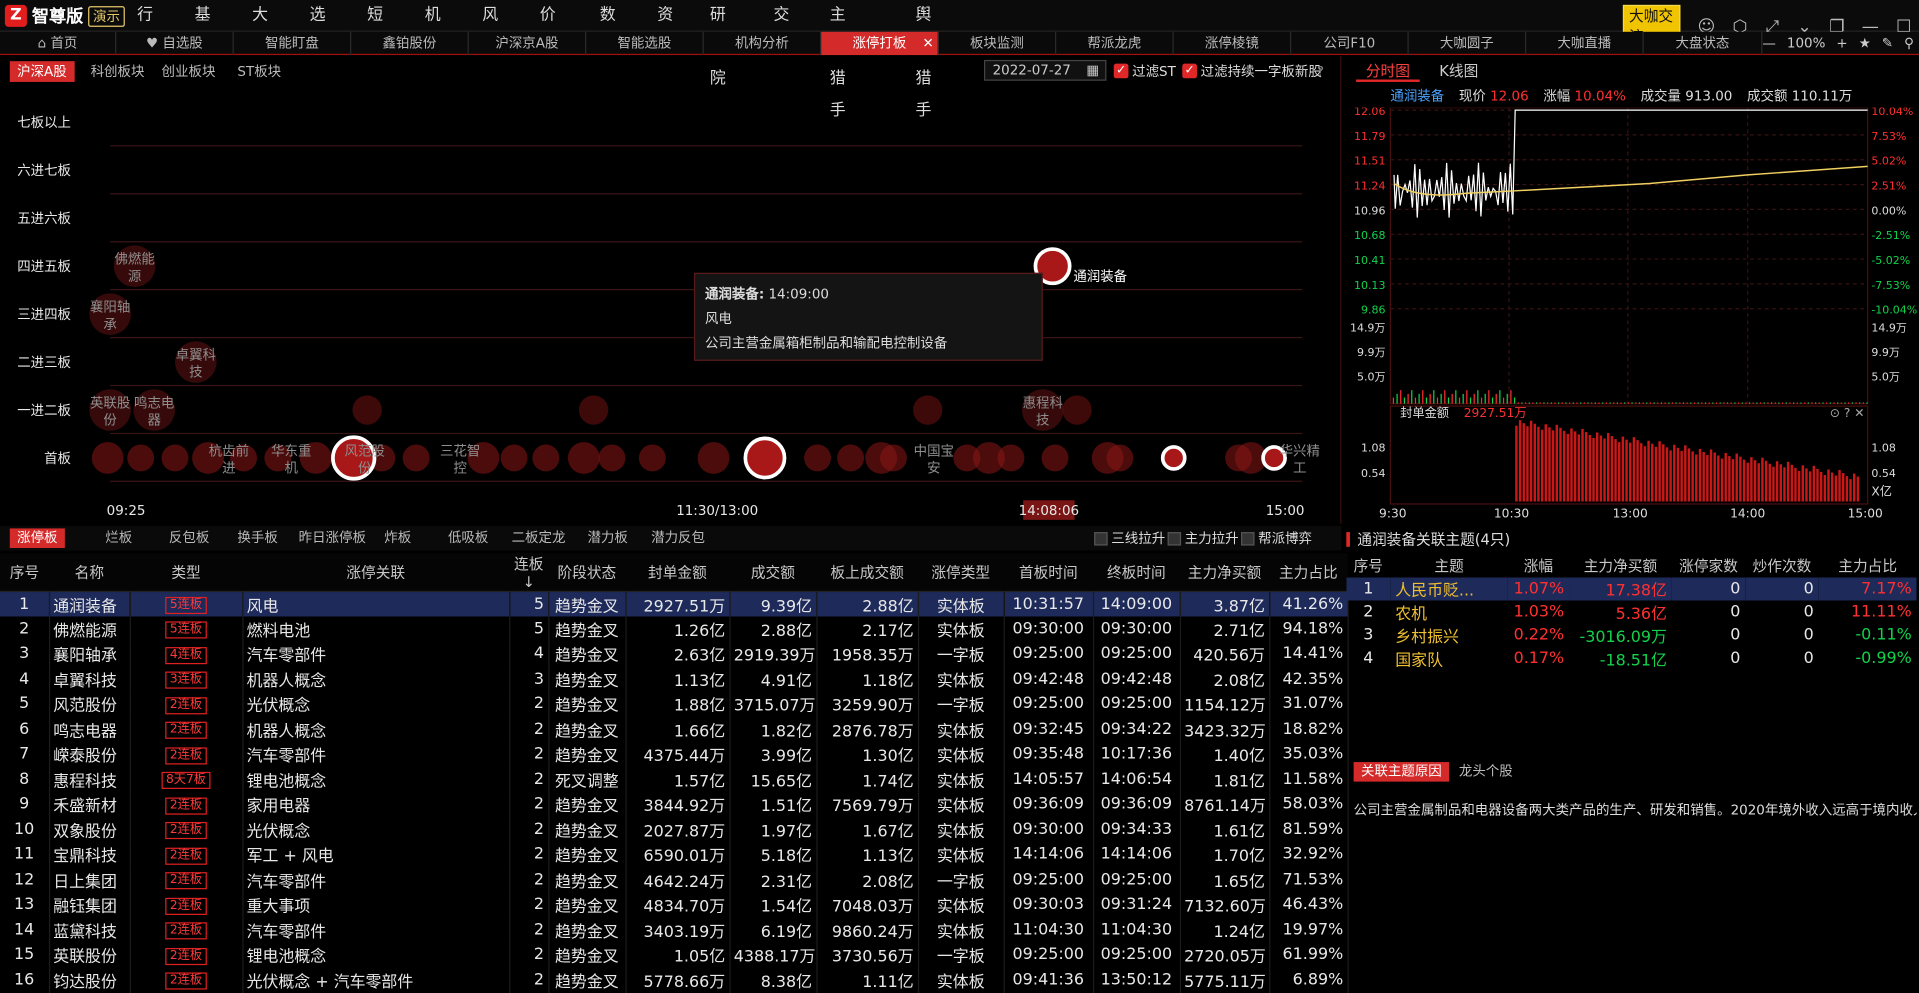 The image size is (1919, 993). What do you see at coordinates (1768, 43) in the screenshot?
I see `zoom-out-icon: —` at bounding box center [1768, 43].